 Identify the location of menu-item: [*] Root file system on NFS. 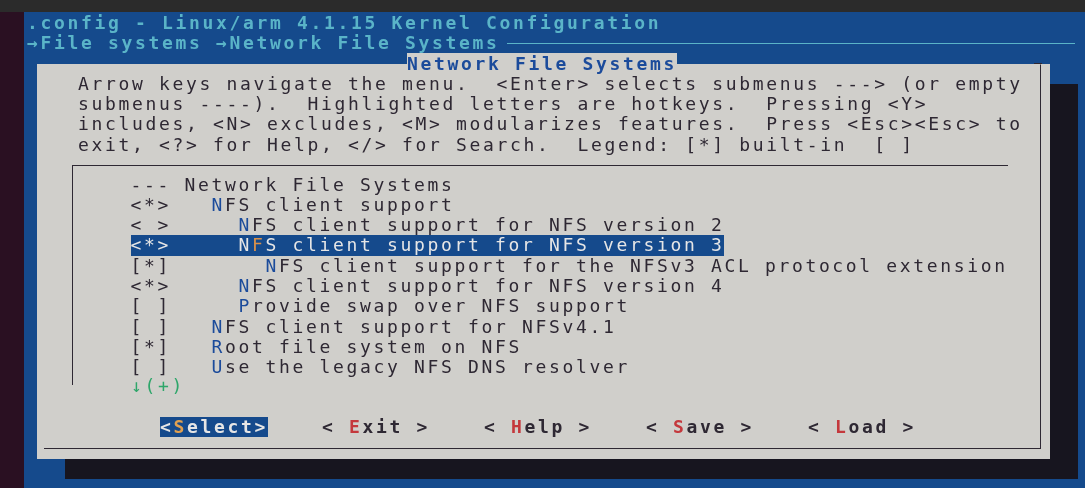
(326, 347).